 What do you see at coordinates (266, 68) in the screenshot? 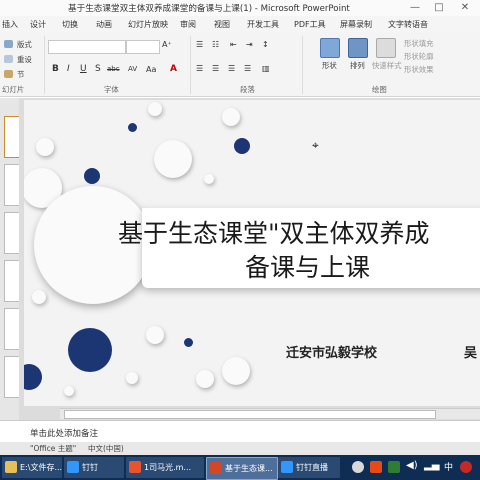
I see `columns-icon: ▥` at bounding box center [266, 68].